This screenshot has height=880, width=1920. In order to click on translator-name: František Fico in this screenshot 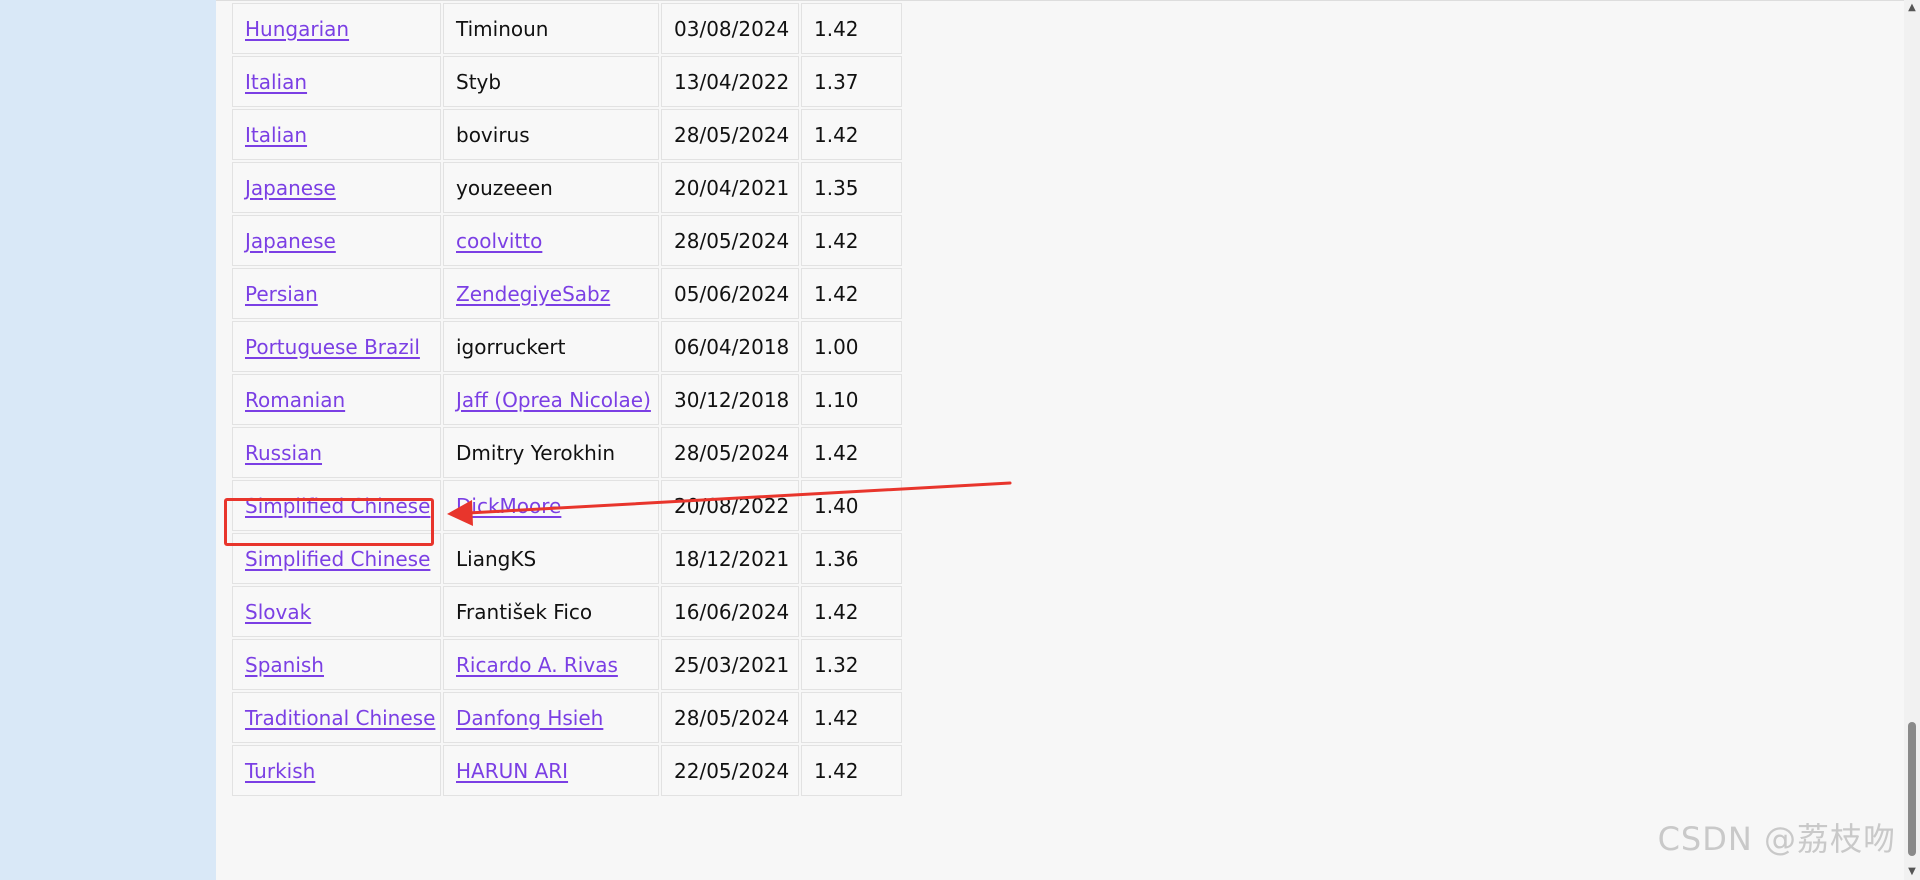, I will do `click(524, 611)`.